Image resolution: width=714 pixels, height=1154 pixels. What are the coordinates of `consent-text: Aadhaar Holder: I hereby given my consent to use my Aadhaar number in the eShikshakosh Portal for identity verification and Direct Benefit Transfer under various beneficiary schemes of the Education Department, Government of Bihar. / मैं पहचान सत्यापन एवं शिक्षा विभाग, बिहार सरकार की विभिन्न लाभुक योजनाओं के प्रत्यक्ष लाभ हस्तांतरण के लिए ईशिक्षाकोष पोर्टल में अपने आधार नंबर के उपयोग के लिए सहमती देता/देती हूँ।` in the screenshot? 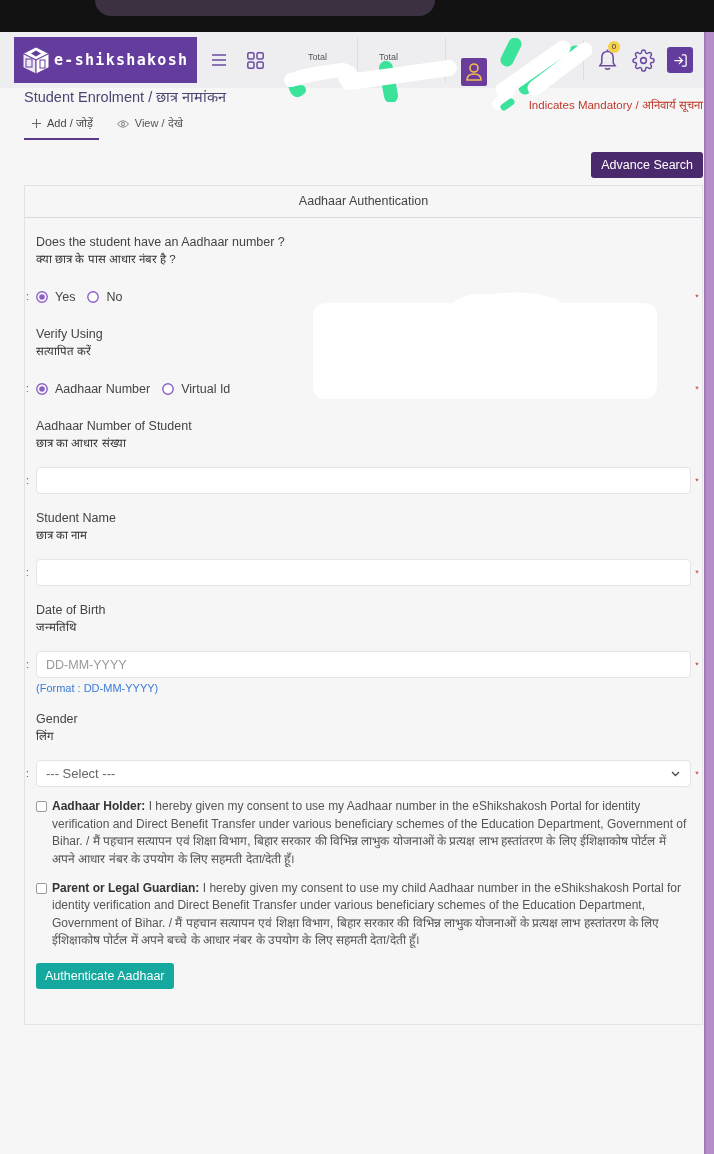 It's located at (370, 833).